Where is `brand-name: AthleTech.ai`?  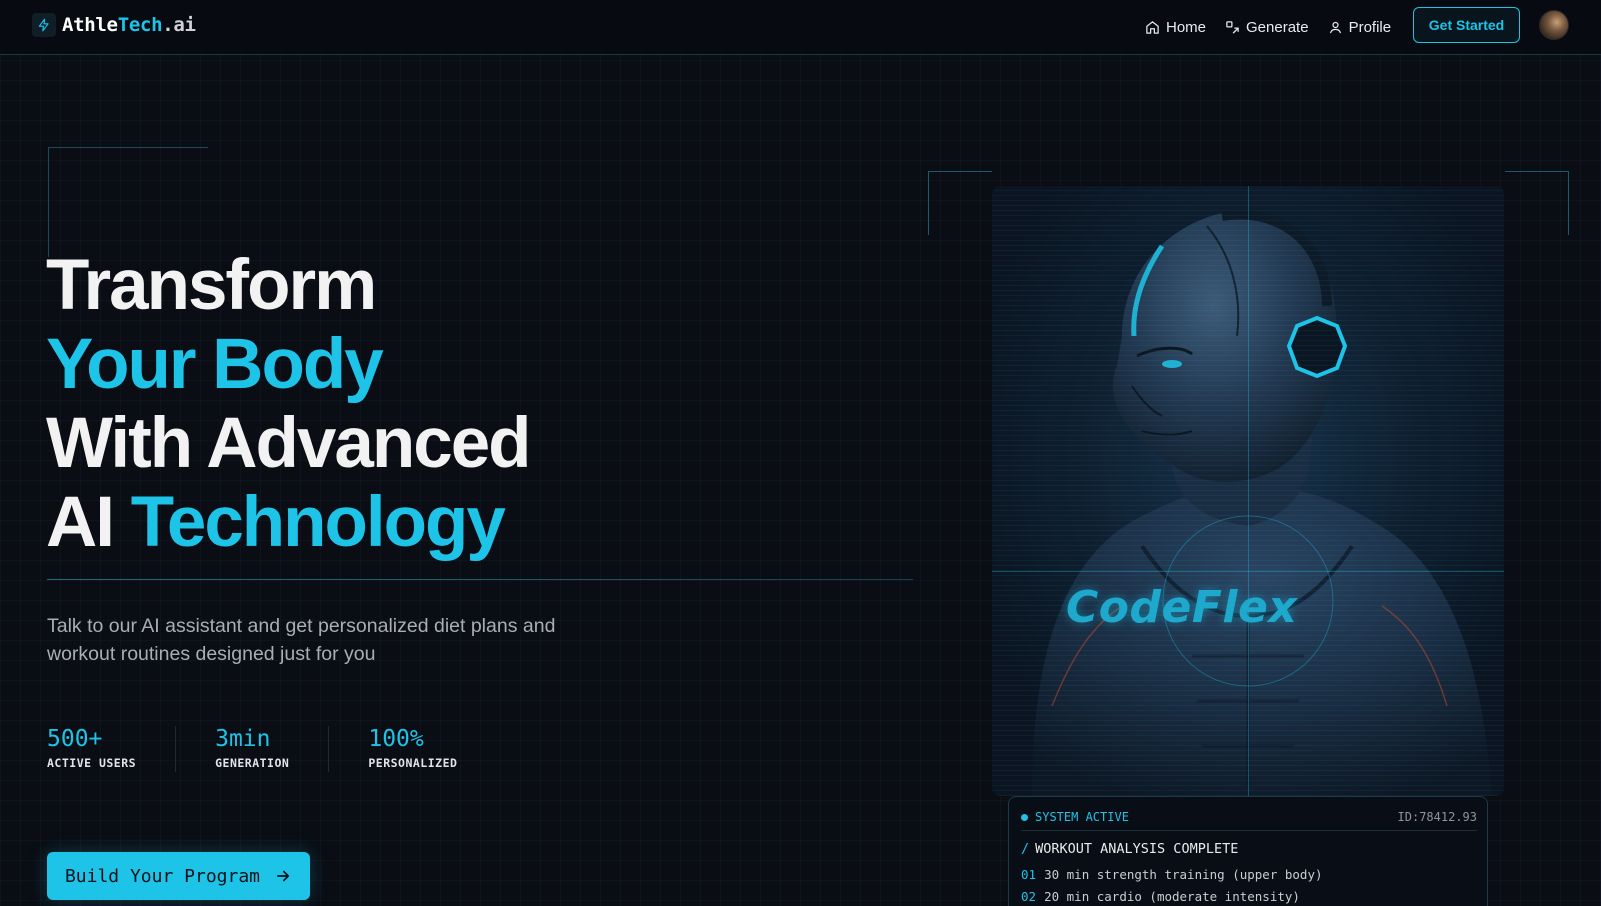 brand-name: AthleTech.ai is located at coordinates (129, 25).